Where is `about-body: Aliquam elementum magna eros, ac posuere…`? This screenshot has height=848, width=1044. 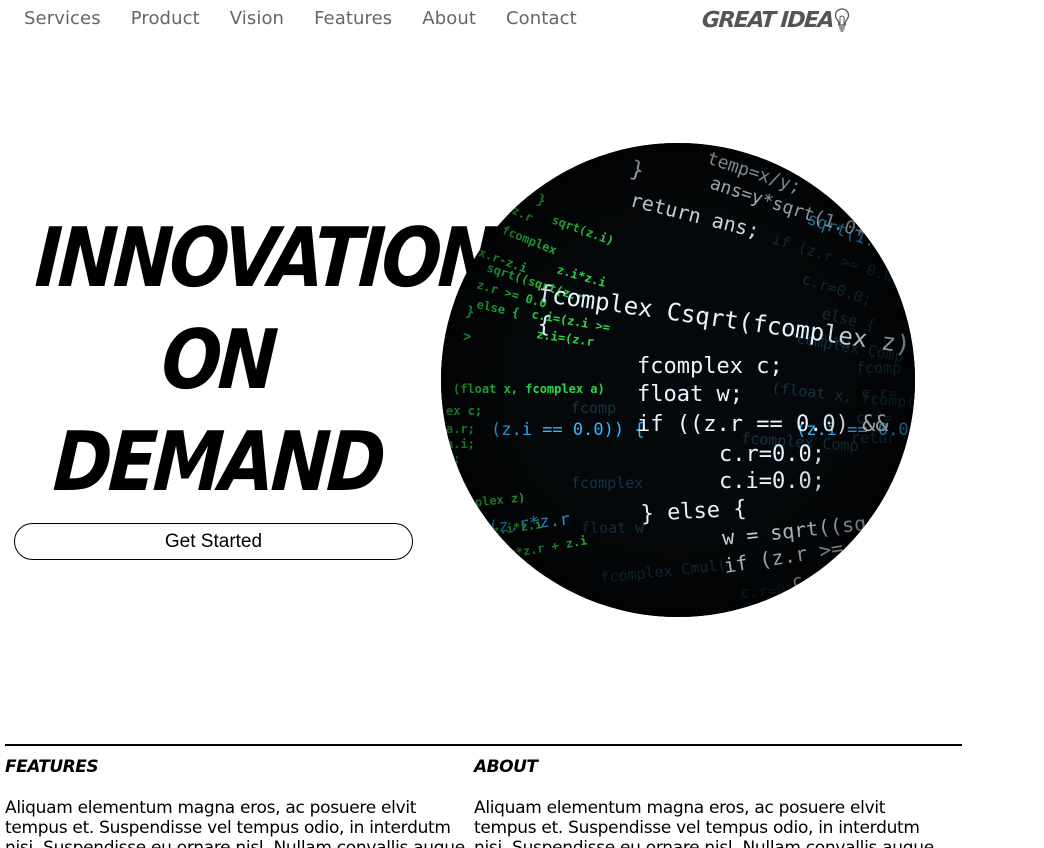
about-body: Aliquam elementum magna eros, ac posuere… is located at coordinates (704, 823).